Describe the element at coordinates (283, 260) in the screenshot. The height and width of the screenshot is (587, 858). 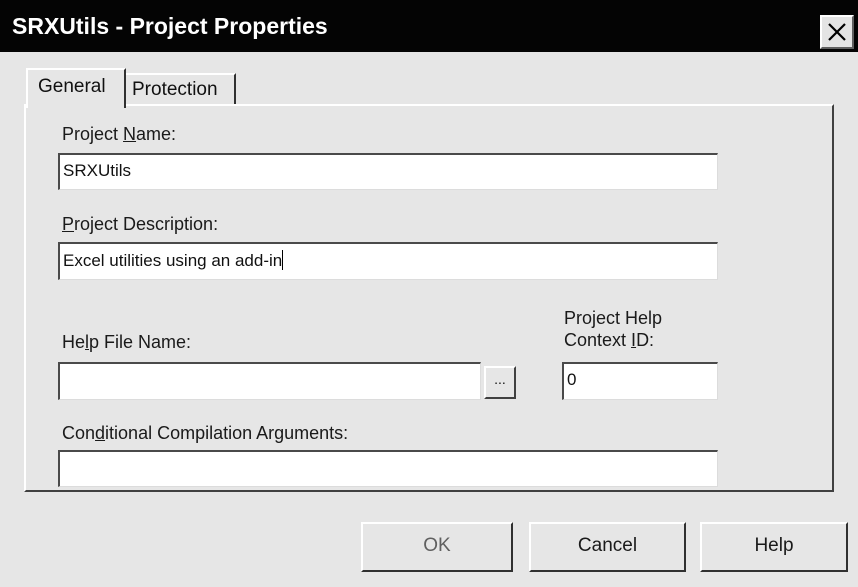
I see `text-cursor` at that location.